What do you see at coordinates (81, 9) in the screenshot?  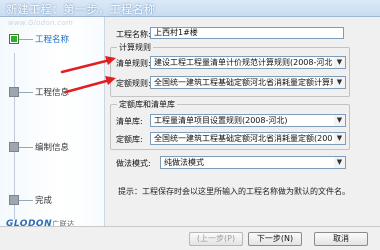 I see `window-title: 新建工程：第一步，工程名称` at bounding box center [81, 9].